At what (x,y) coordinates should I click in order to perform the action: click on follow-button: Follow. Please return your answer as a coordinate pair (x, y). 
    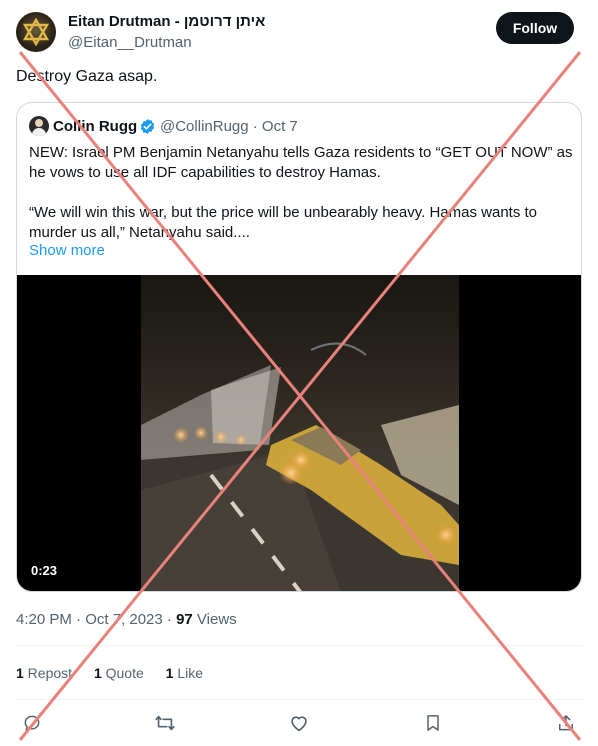
    Looking at the image, I should click on (535, 28).